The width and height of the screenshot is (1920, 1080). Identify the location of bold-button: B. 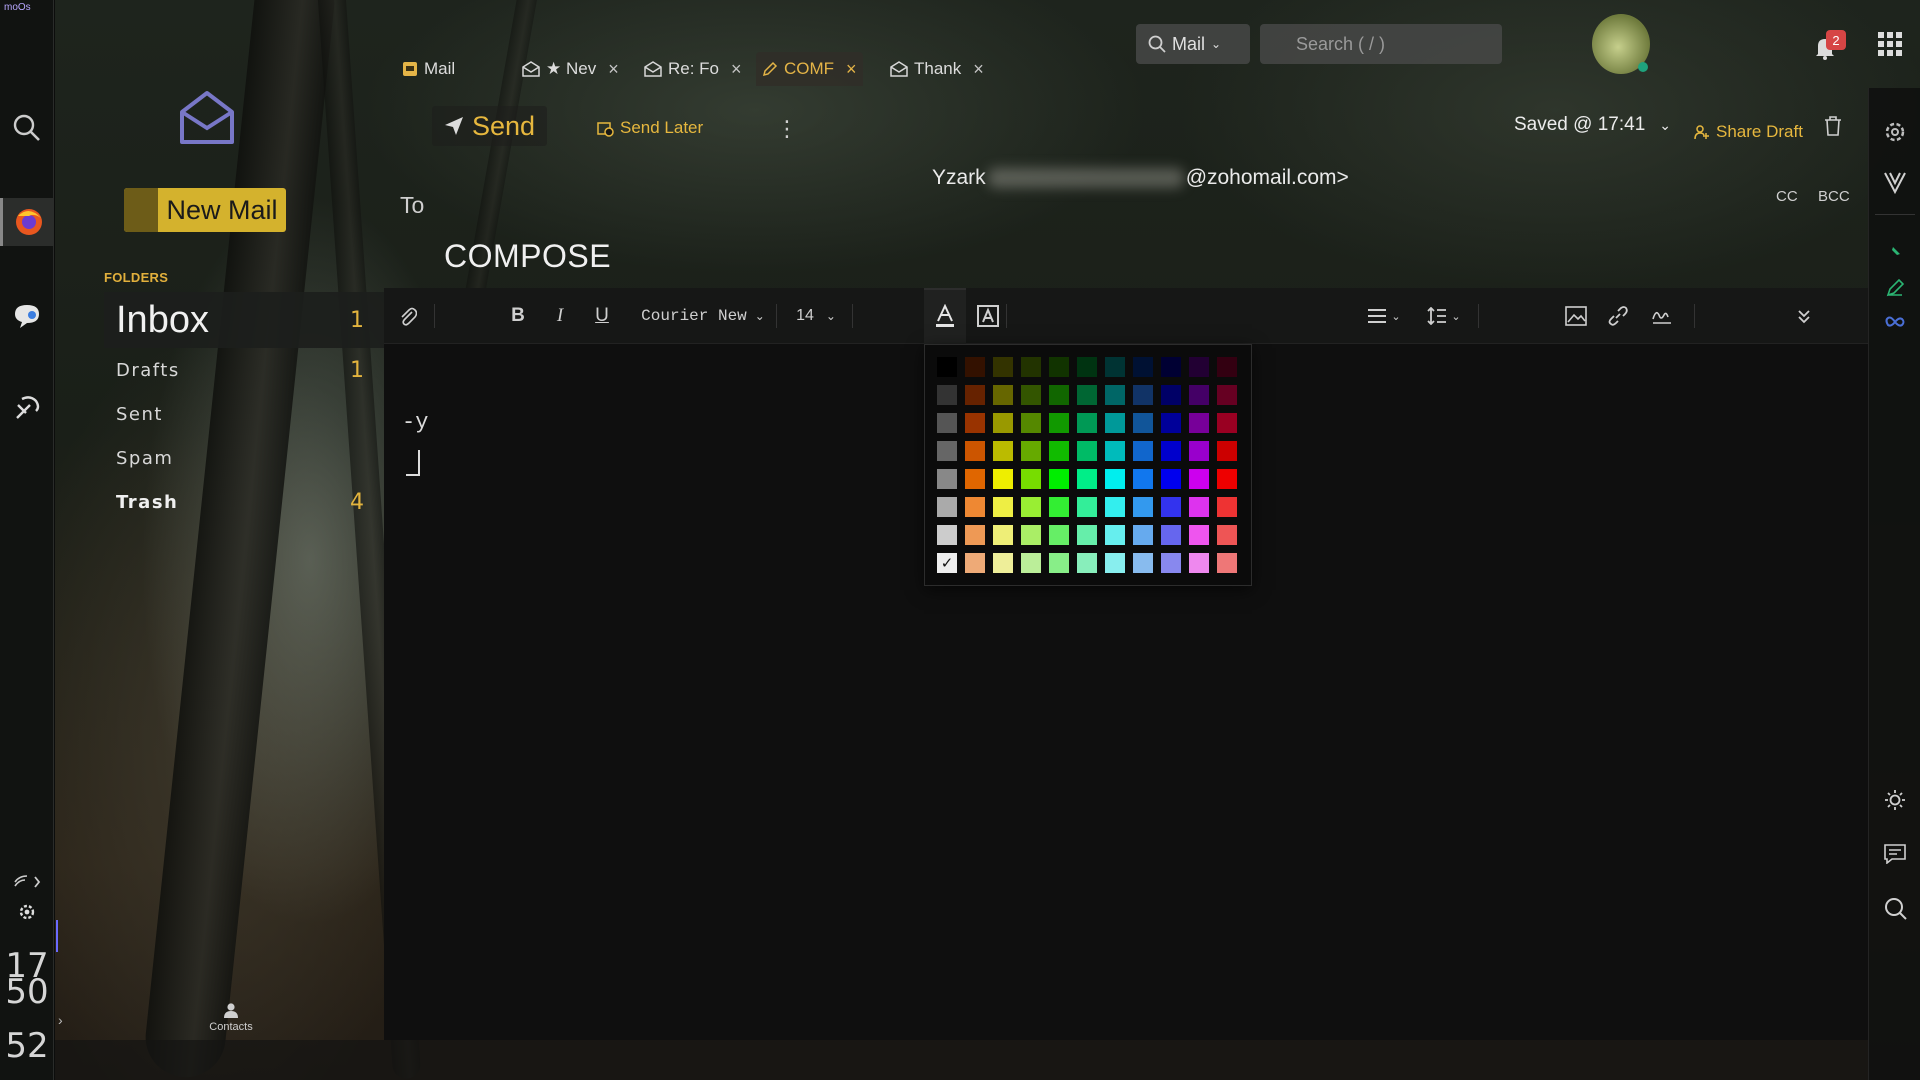
(518, 316).